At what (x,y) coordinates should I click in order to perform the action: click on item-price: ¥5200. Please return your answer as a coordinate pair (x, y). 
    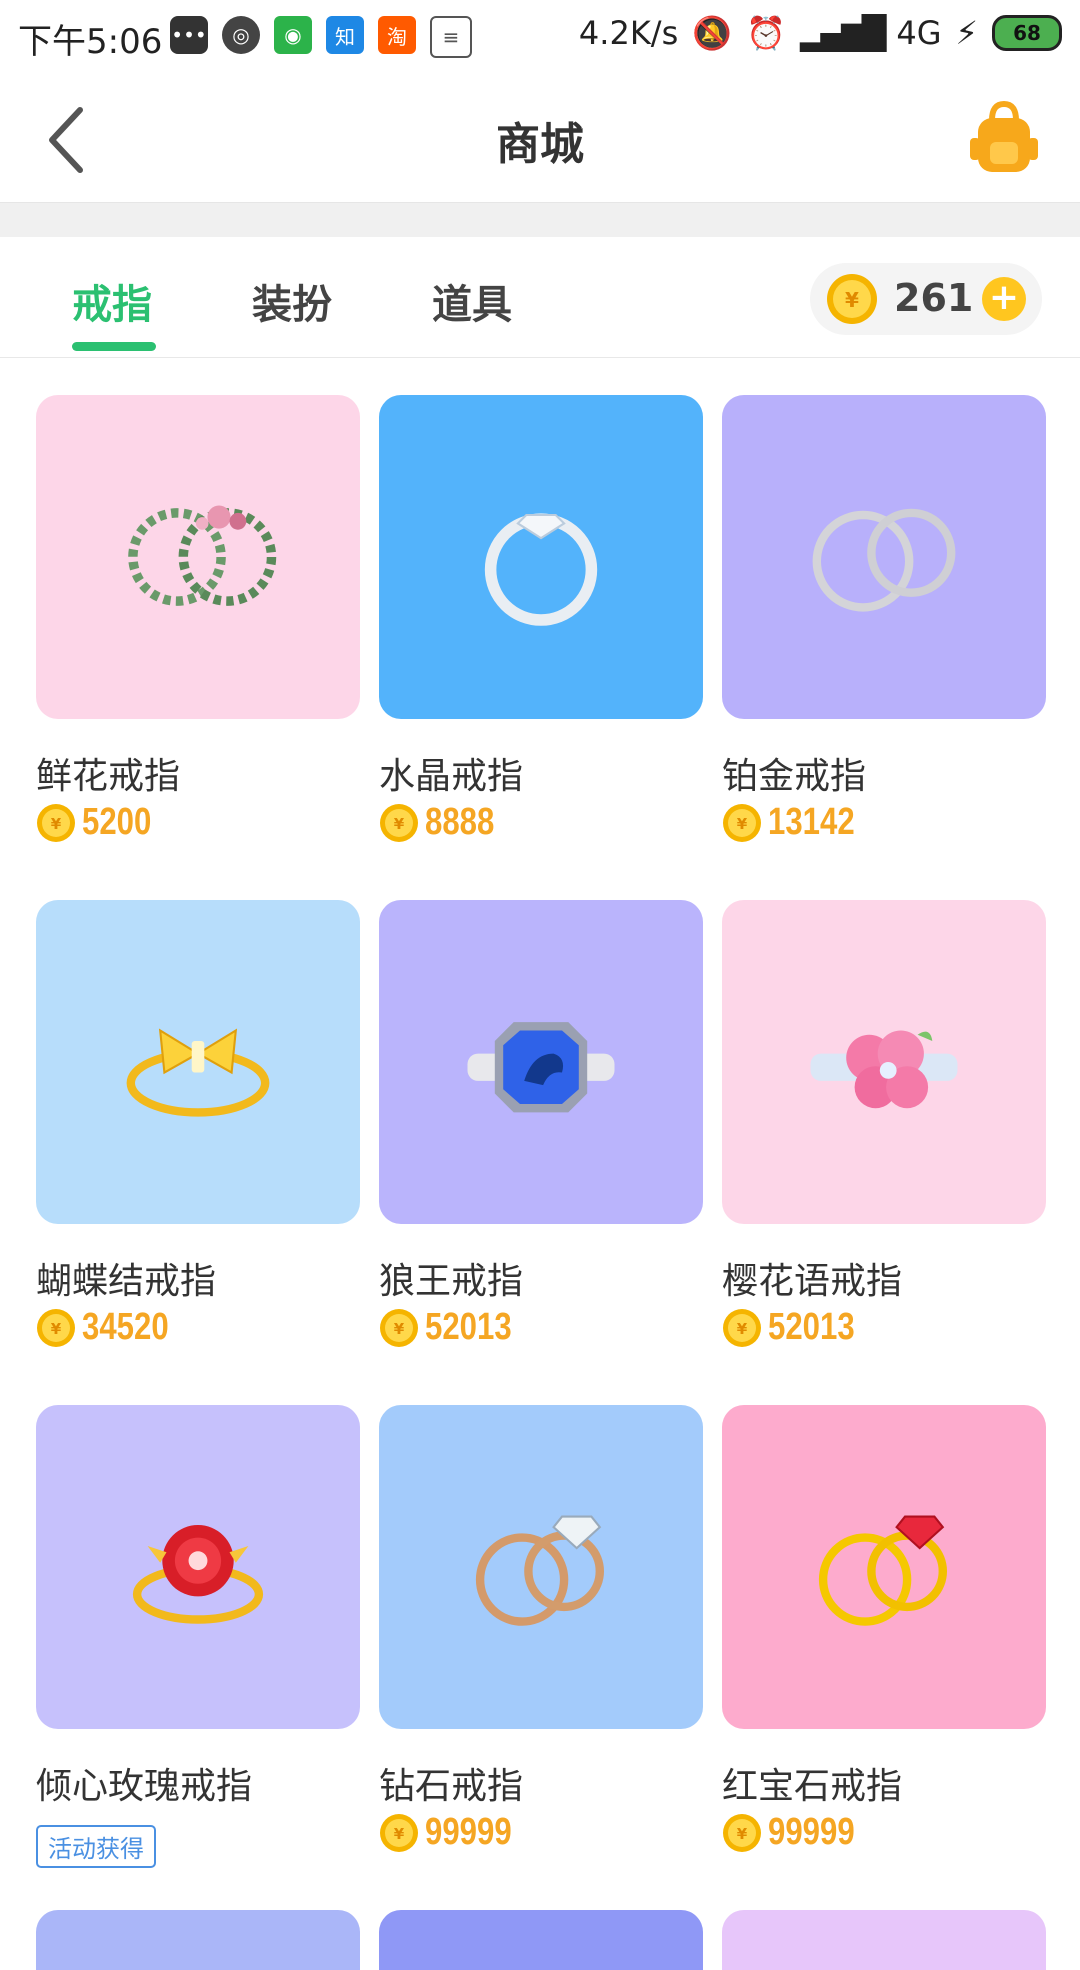
    Looking at the image, I should click on (101, 822).